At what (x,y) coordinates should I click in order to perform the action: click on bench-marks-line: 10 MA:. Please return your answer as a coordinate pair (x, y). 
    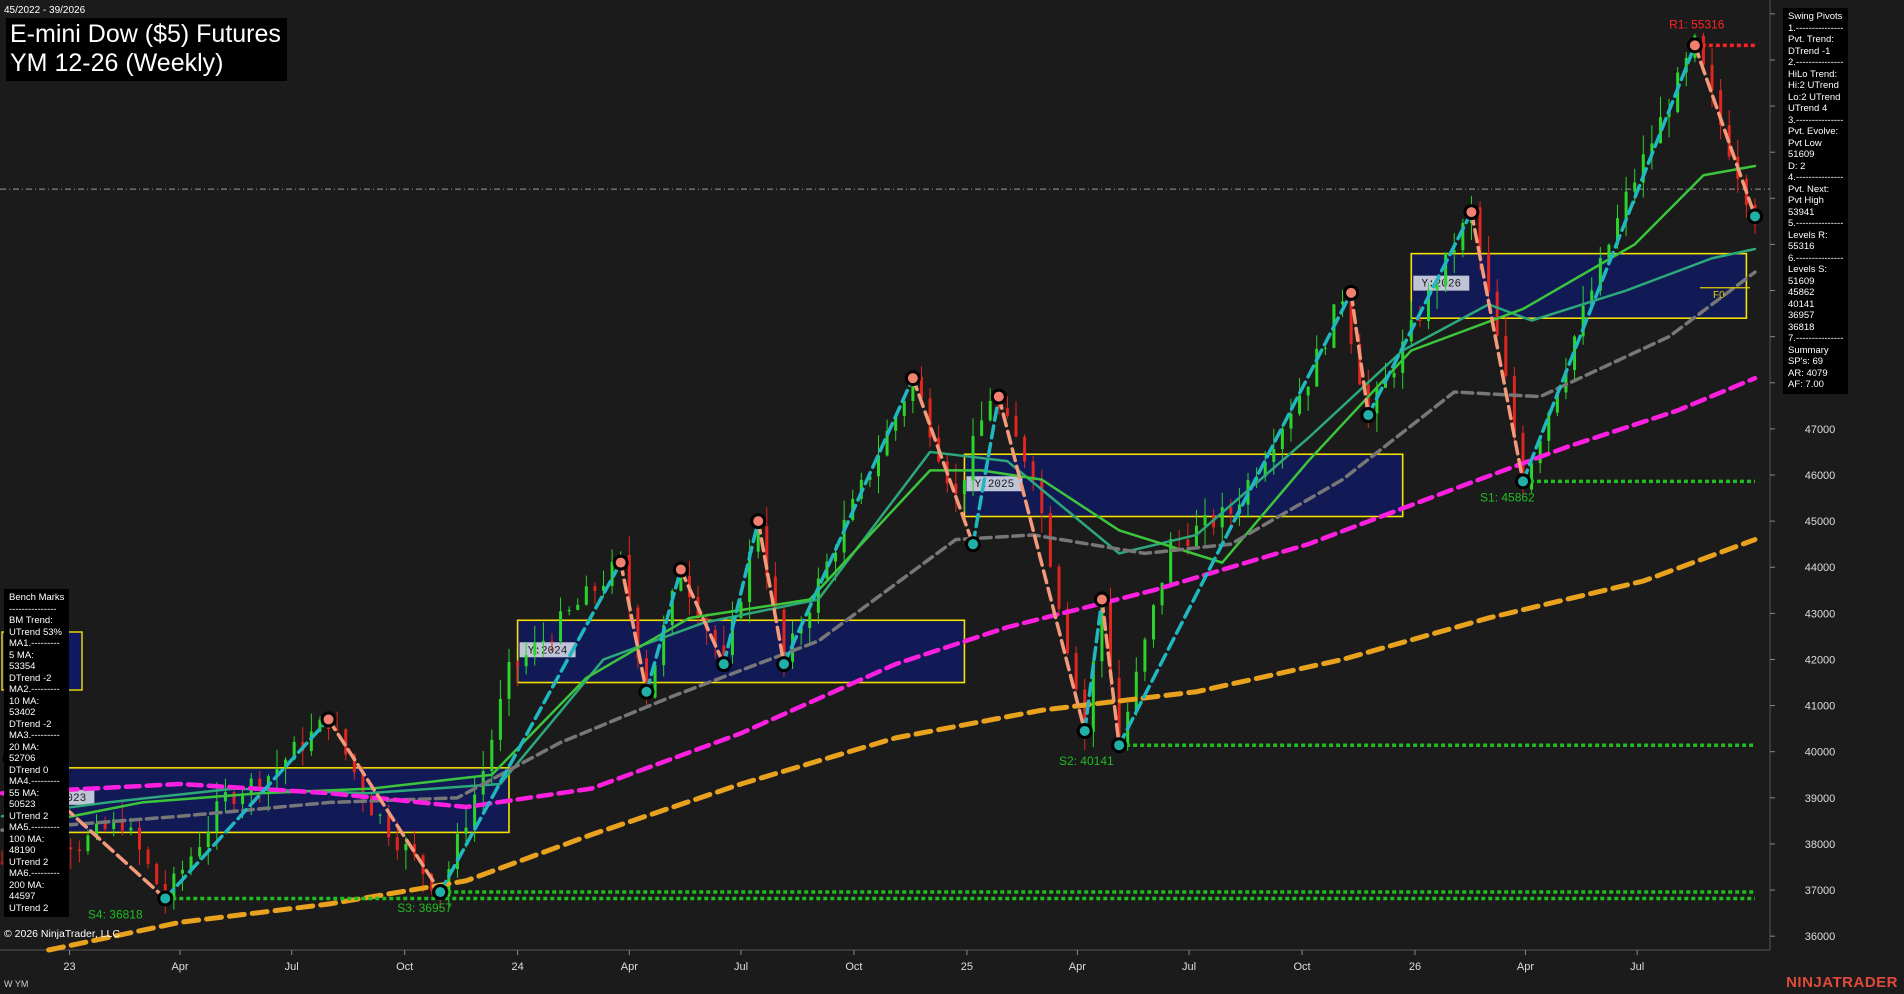
    Looking at the image, I should click on (24, 701).